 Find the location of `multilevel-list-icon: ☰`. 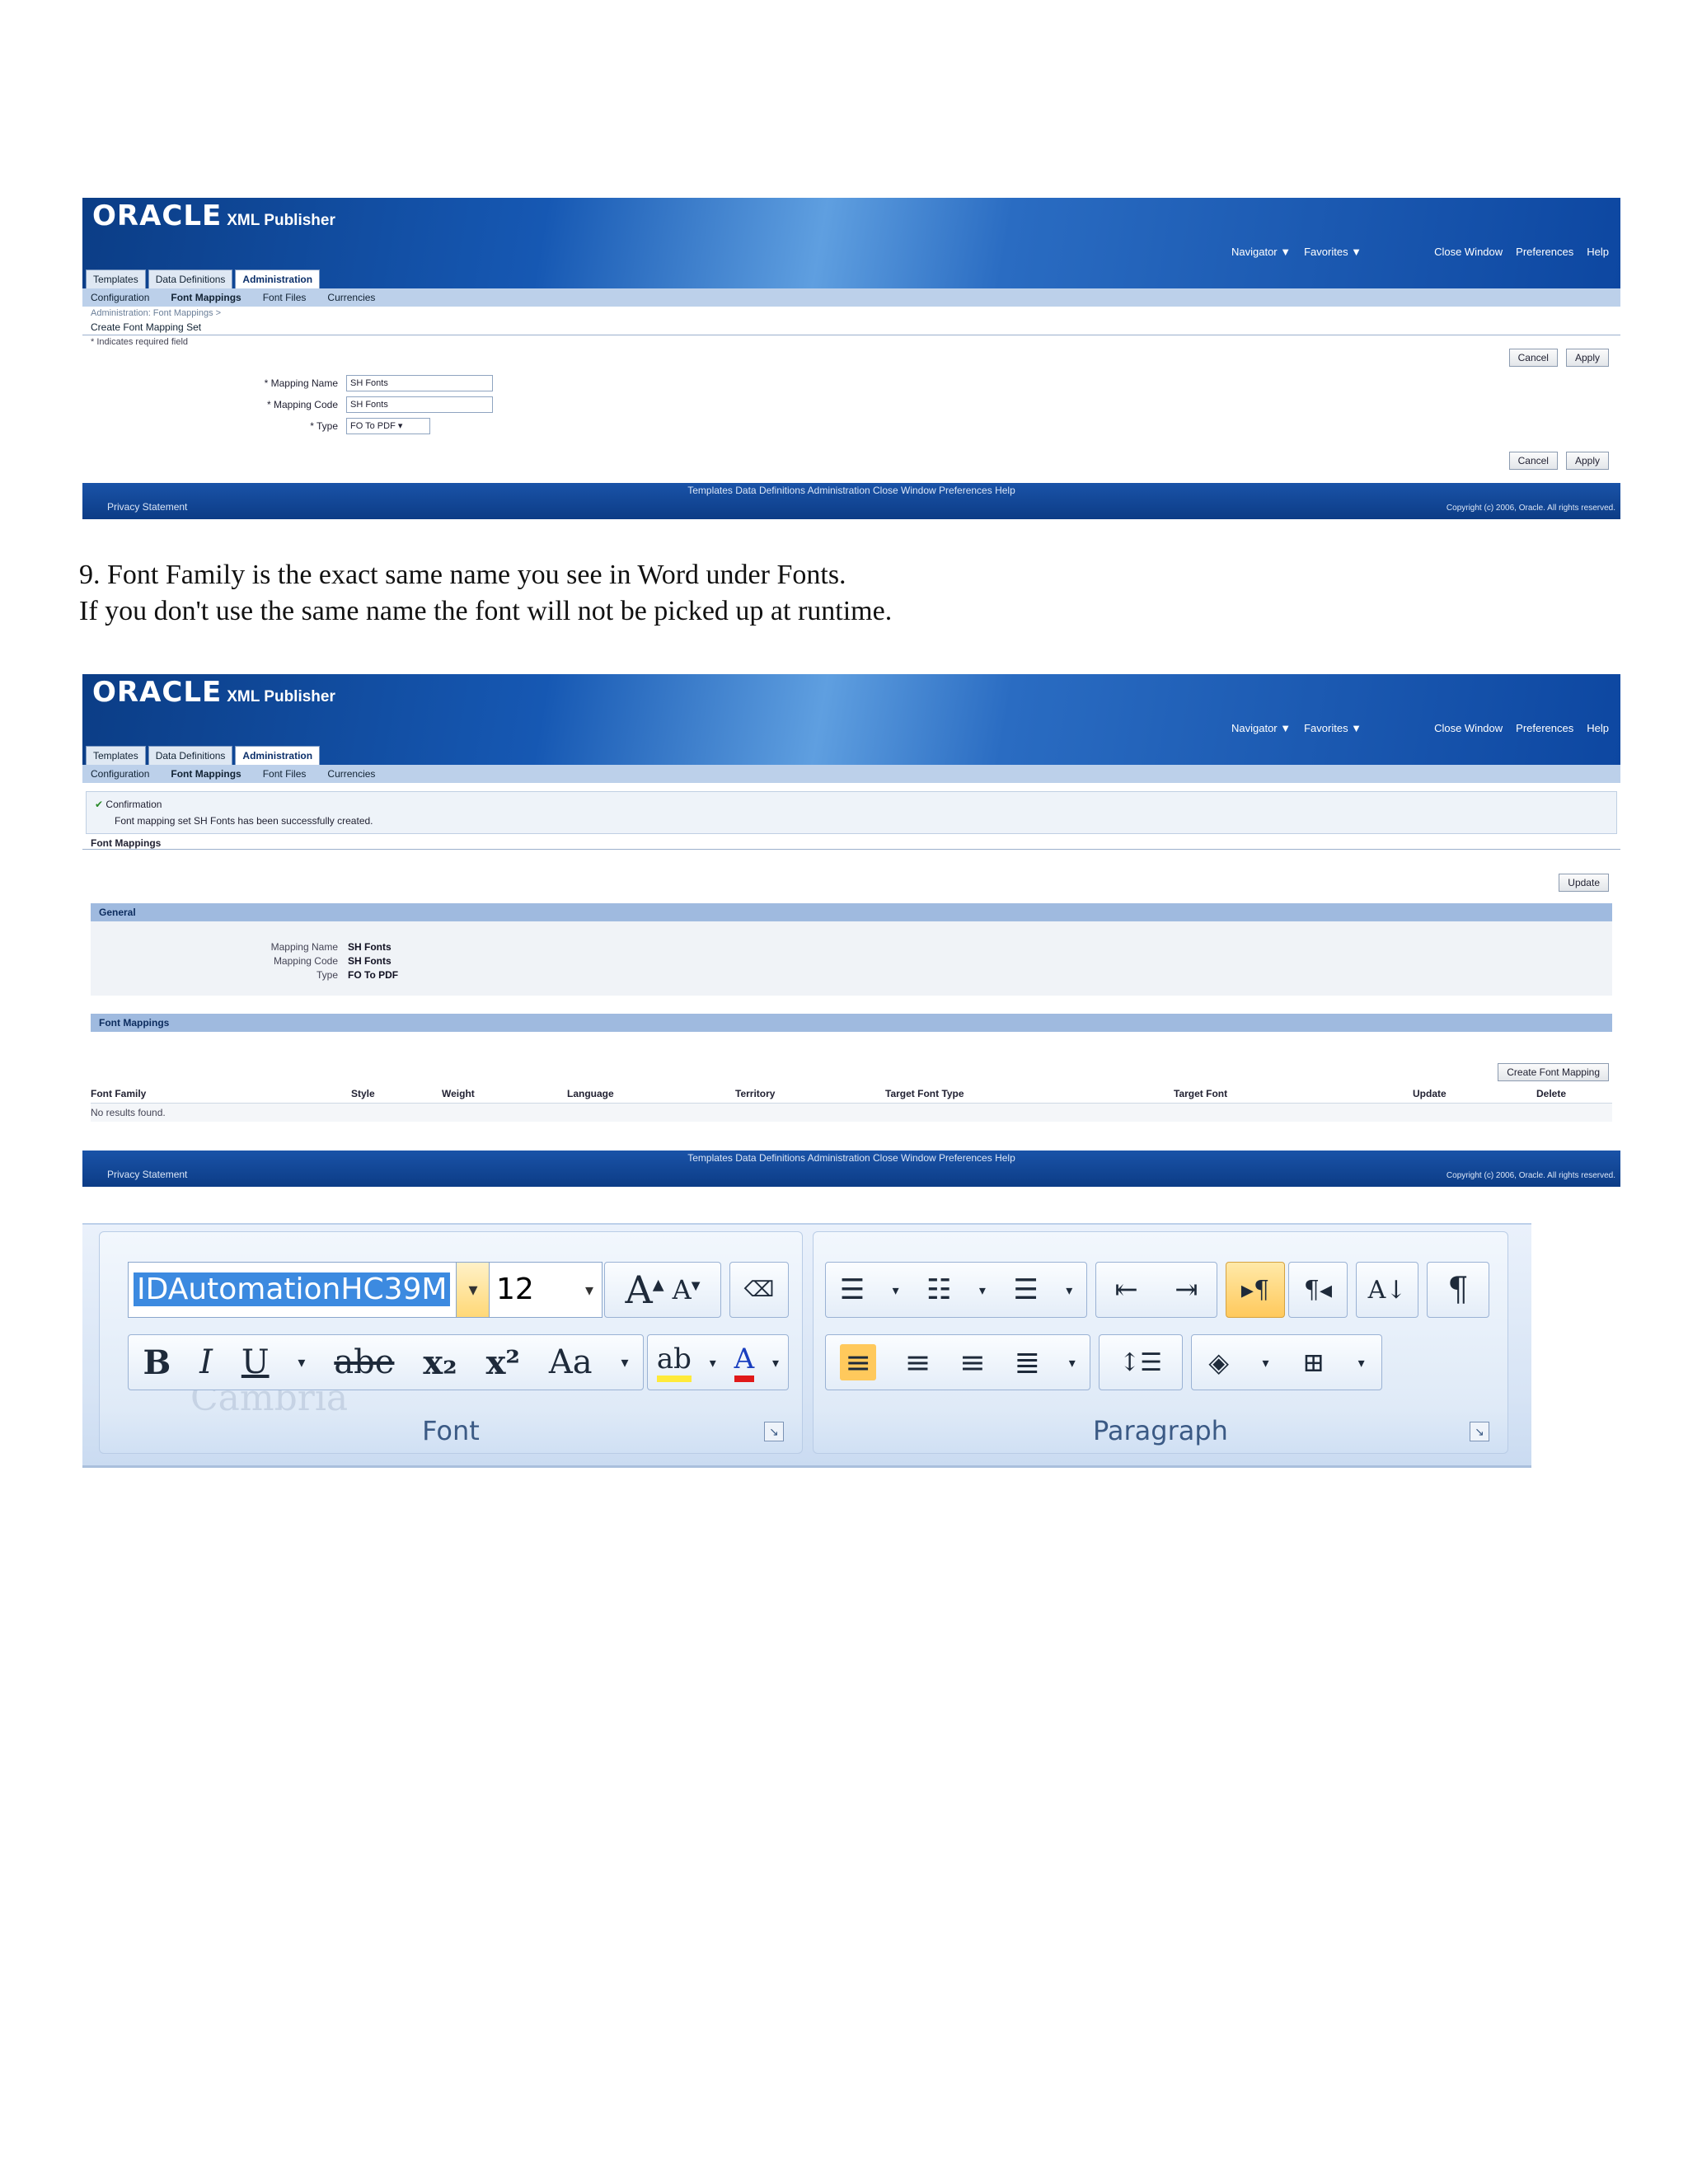

multilevel-list-icon: ☰ is located at coordinates (1026, 1289).